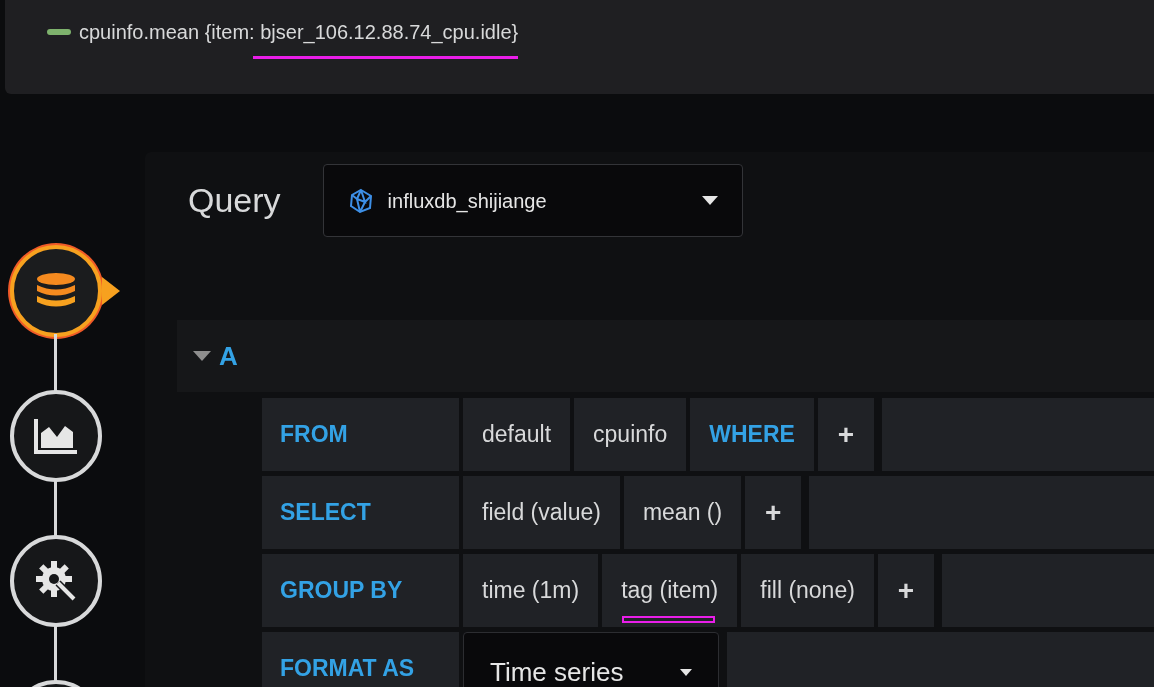 The width and height of the screenshot is (1154, 687). Describe the element at coordinates (682, 512) in the screenshot. I see `query-segment: mean ()` at that location.